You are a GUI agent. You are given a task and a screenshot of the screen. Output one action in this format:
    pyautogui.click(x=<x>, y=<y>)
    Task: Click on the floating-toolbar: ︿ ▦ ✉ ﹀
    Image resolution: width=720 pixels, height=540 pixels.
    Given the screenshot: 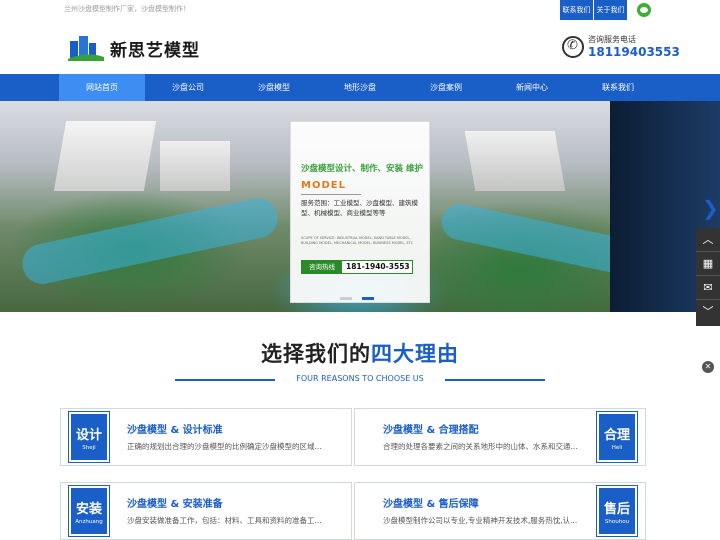 What is the action you would take?
    pyautogui.click(x=708, y=277)
    